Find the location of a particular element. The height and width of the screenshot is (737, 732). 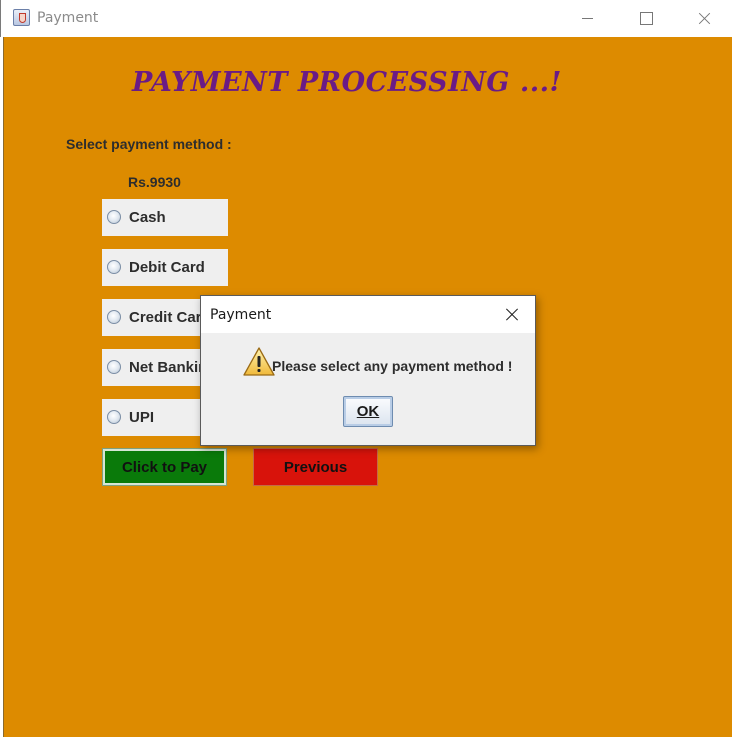

ok-button: OK is located at coordinates (368, 411).